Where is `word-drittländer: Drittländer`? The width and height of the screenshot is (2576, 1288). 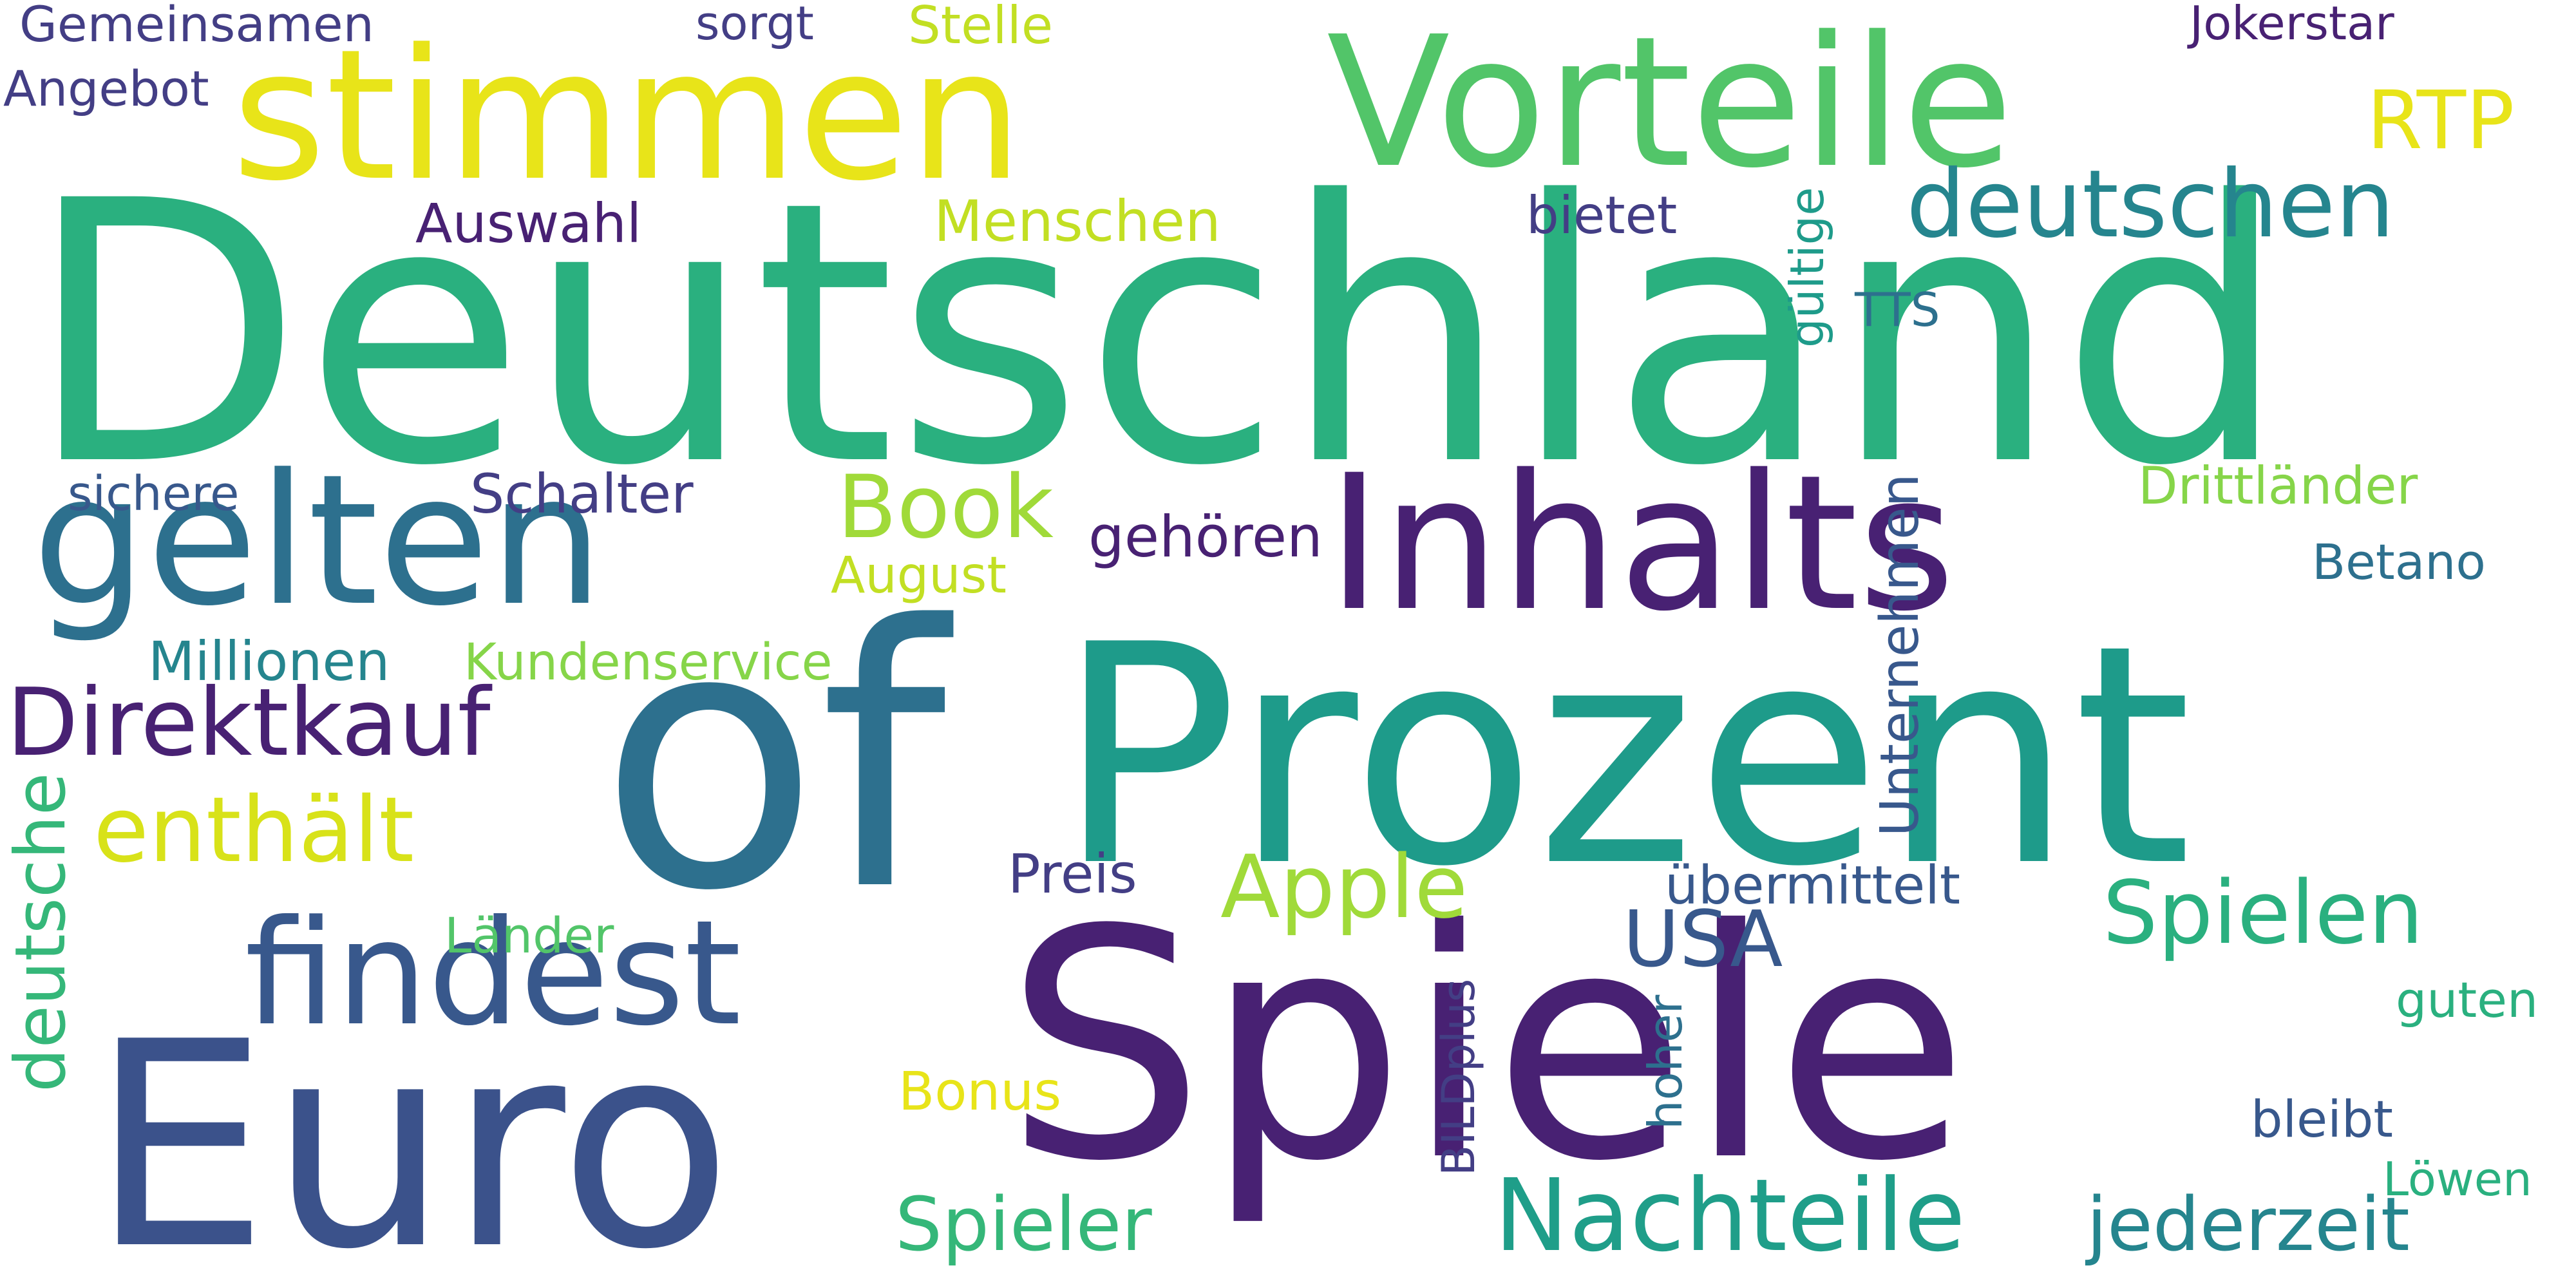
word-drittländer: Drittländer is located at coordinates (2278, 486).